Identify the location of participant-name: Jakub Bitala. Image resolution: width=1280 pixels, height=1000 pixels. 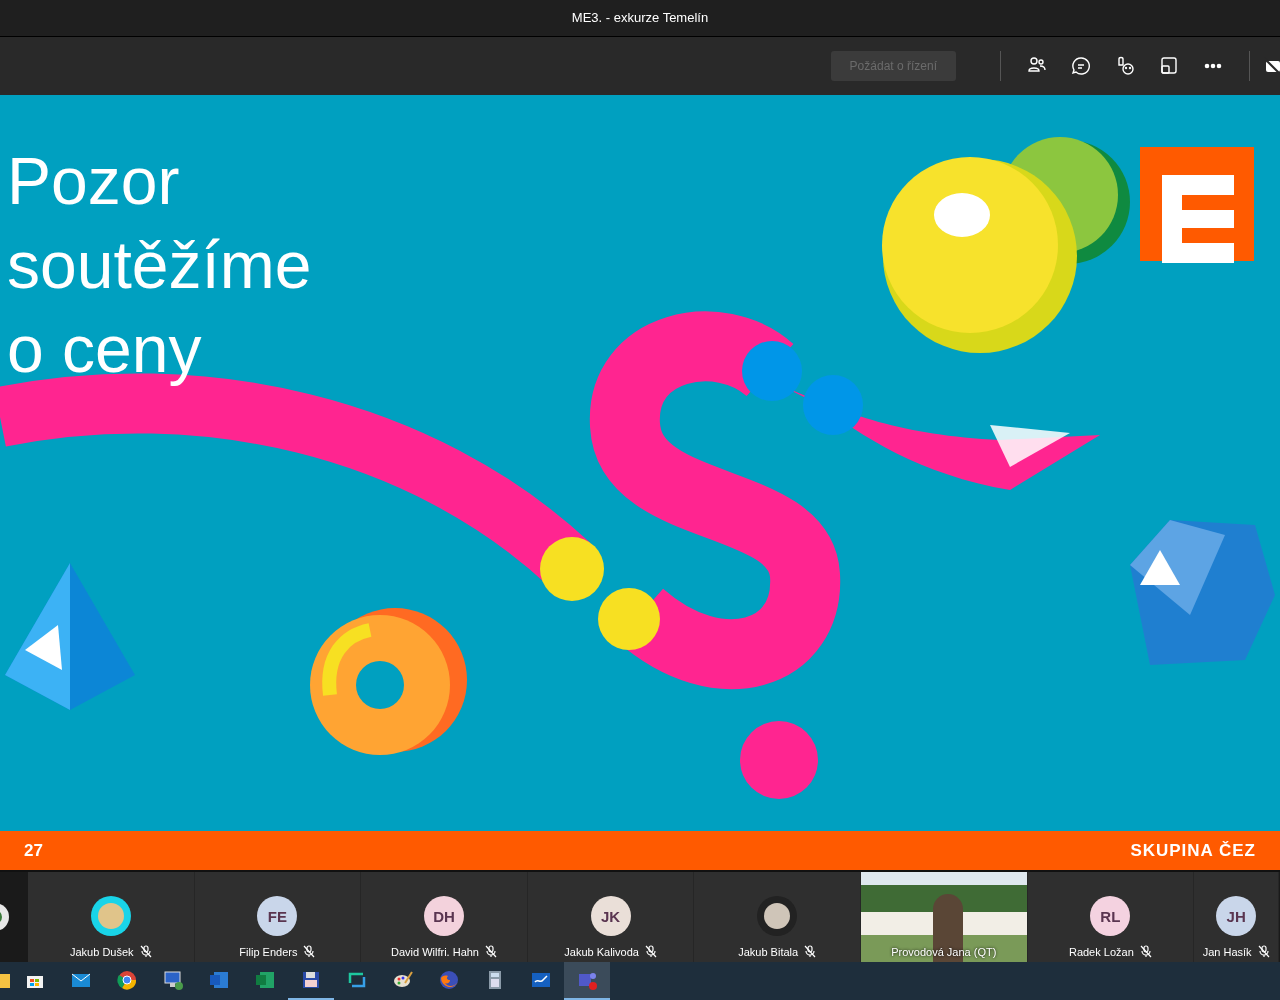
(768, 951).